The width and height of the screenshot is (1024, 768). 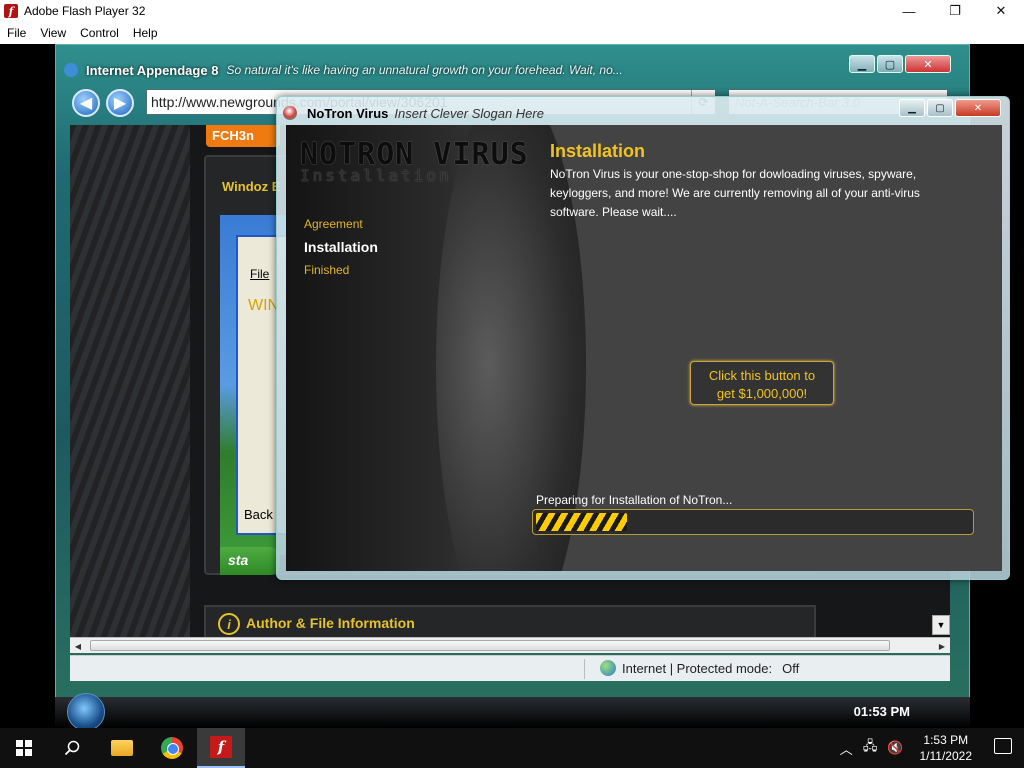 I want to click on ie-status-bar: Internet | Protected mode: Off, so click(x=510, y=668).